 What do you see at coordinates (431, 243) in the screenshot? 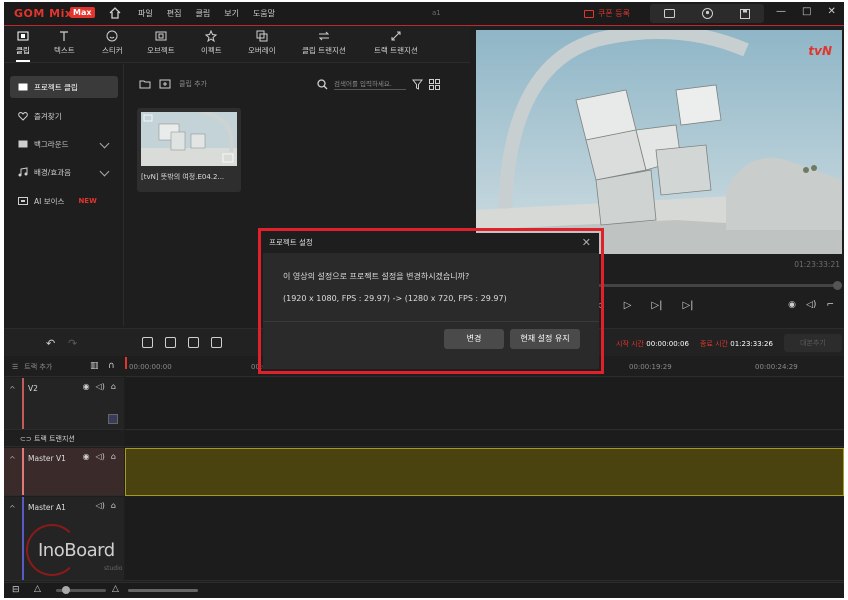
I see `dialog-header: 프로젝트 설정 ✕` at bounding box center [431, 243].